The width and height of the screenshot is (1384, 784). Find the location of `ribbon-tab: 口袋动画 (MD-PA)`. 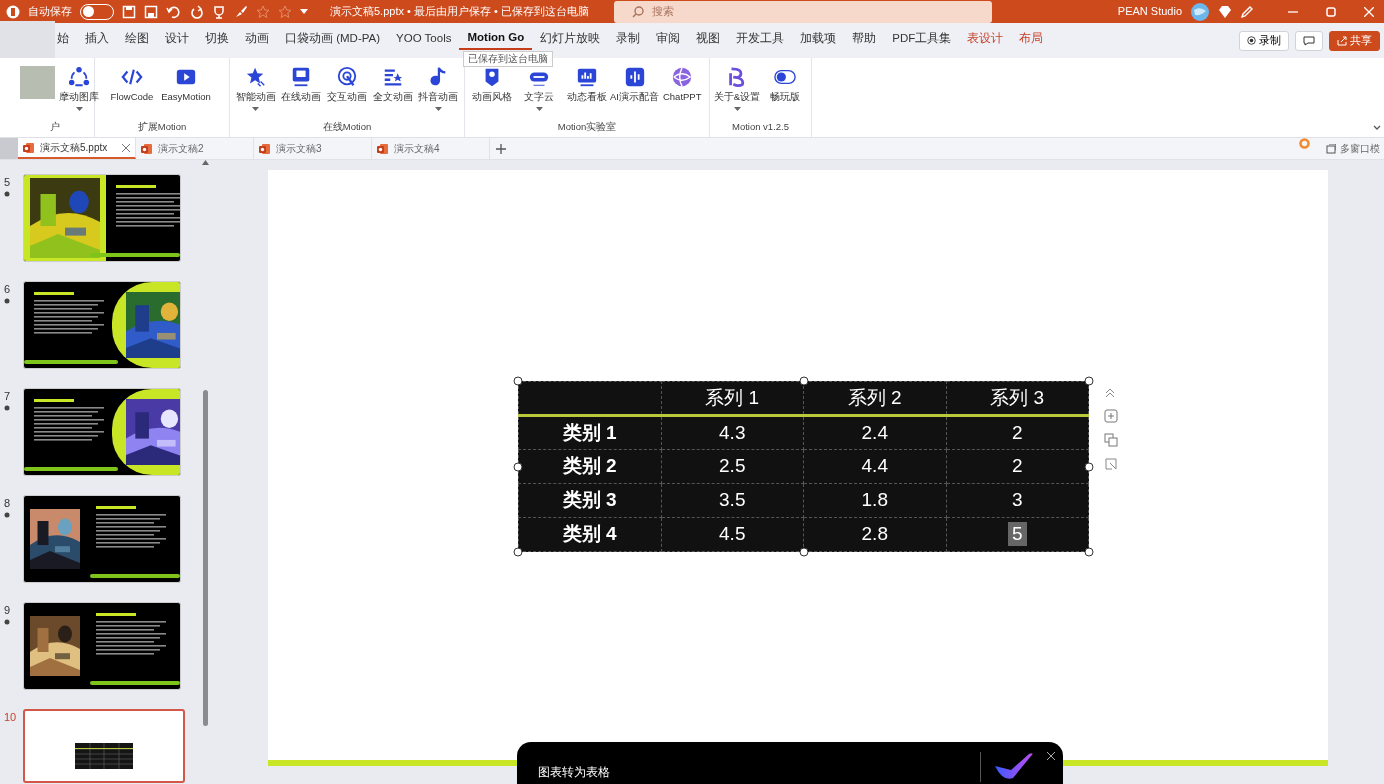

ribbon-tab: 口袋动画 (MD-PA) is located at coordinates (333, 38).